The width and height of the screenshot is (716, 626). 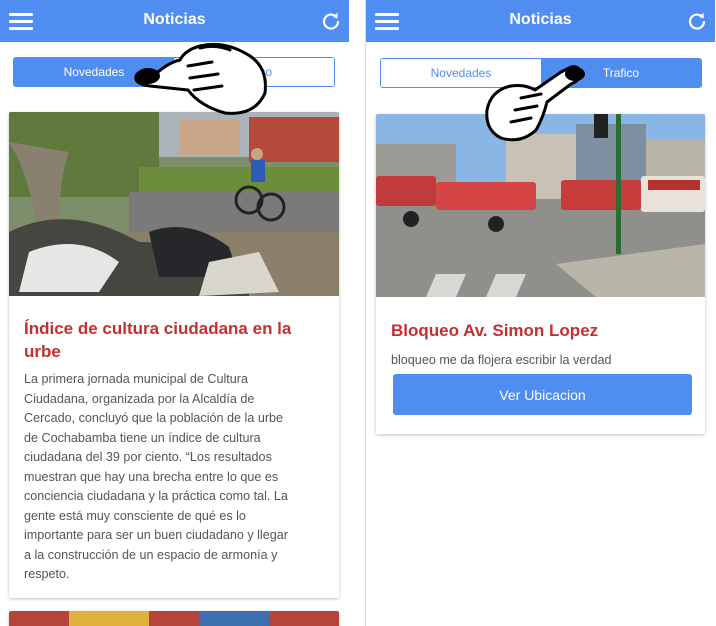 What do you see at coordinates (158, 340) in the screenshot?
I see `news-title: Índice de cultura ciudadana en la urbe` at bounding box center [158, 340].